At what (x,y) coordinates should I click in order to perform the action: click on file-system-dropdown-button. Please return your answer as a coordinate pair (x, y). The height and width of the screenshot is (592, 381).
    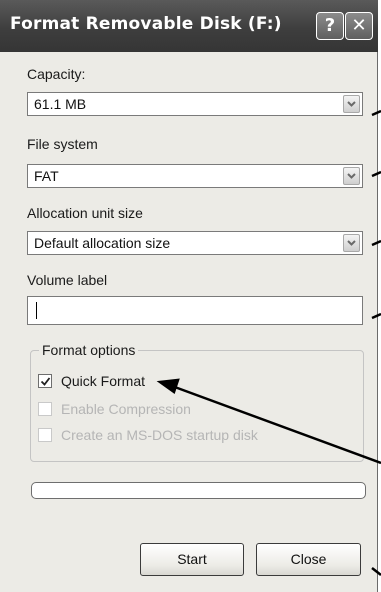
    Looking at the image, I should click on (351, 176).